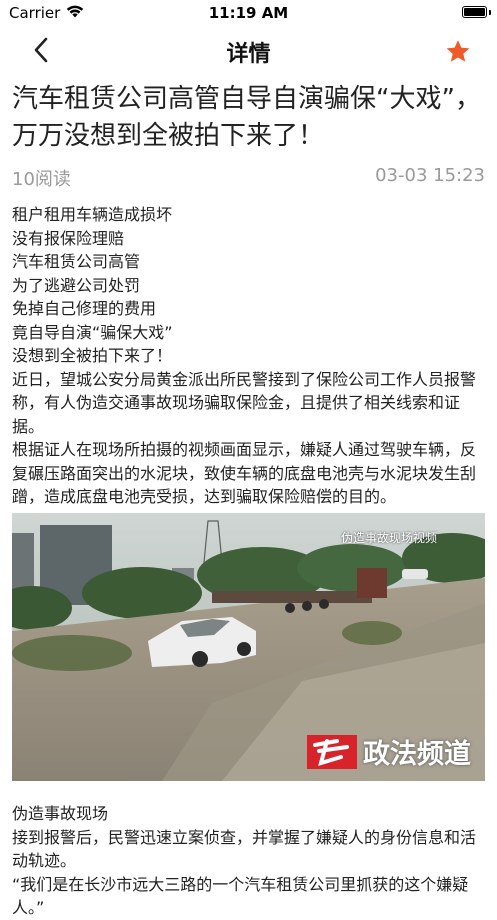 The width and height of the screenshot is (497, 920). I want to click on status-bar: Carrier 11:19 AM, so click(248, 13).